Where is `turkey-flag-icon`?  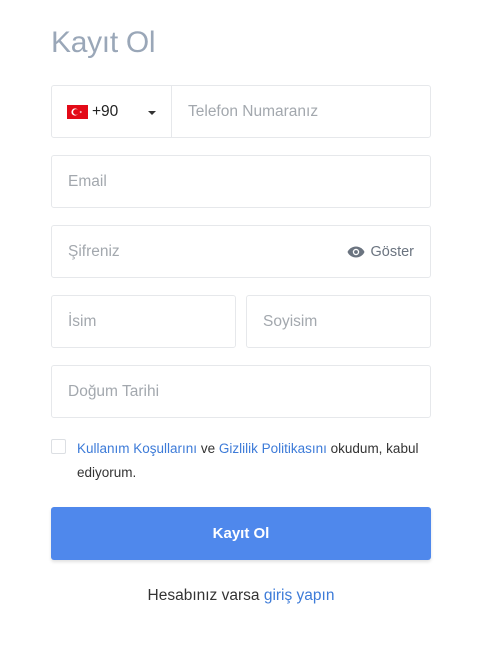 turkey-flag-icon is located at coordinates (77, 112).